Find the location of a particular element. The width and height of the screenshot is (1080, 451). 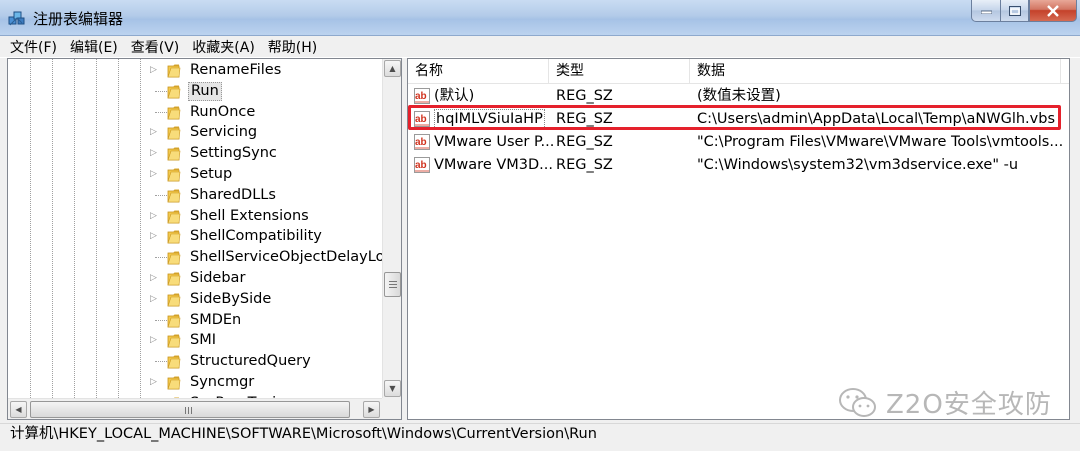

tree-item-label: Syncmgr is located at coordinates (222, 382).